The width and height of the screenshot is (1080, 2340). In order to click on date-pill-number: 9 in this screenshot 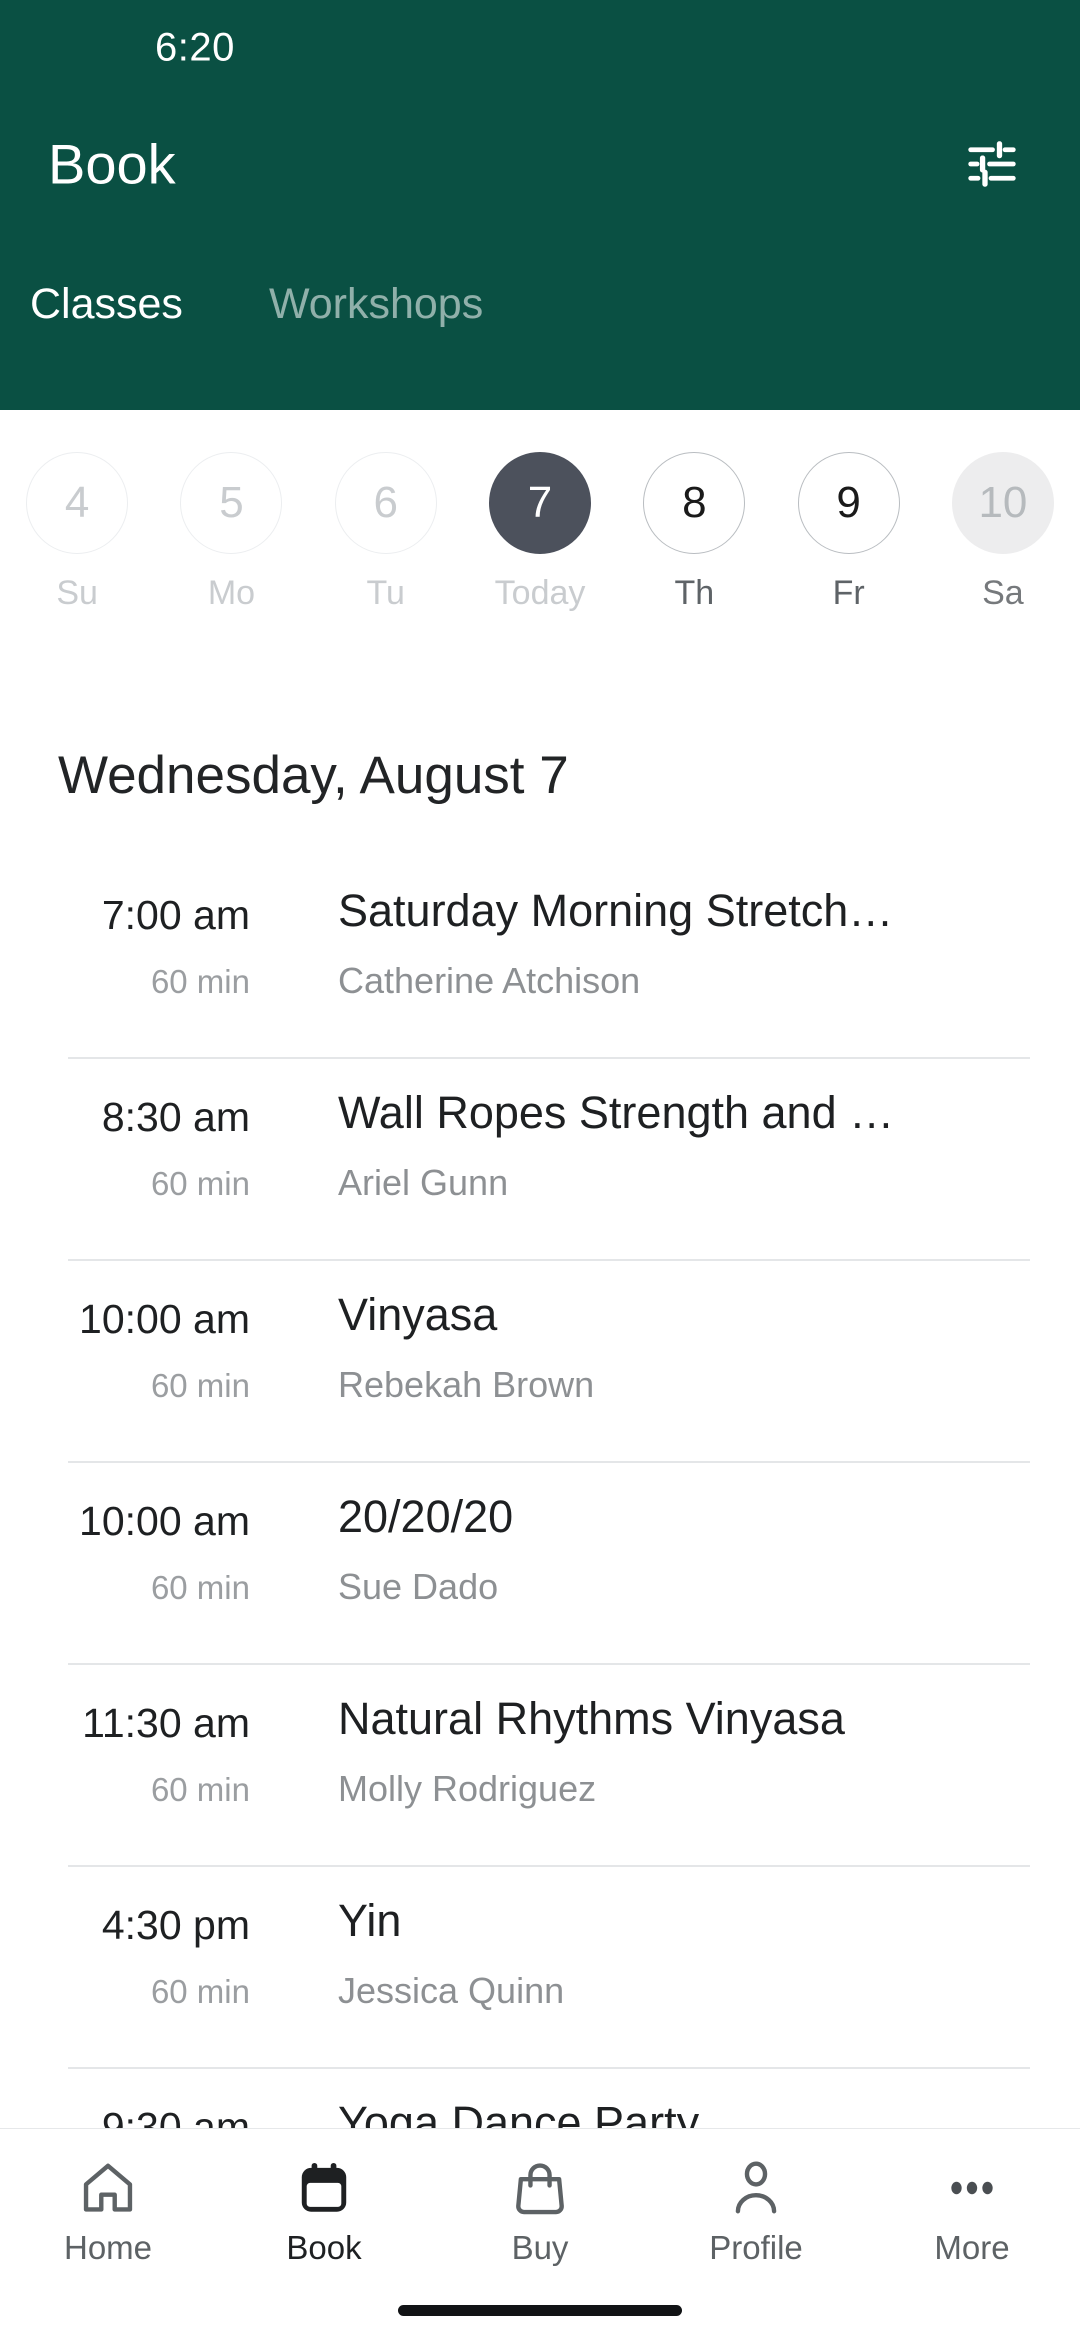, I will do `click(848, 503)`.